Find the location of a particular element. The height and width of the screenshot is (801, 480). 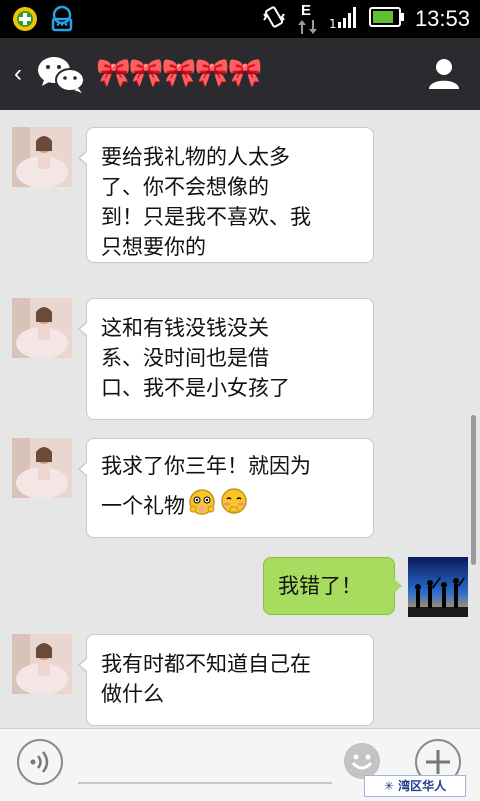

incoming-message-bubble: 我求了你三年！就因为 一个礼物 is located at coordinates (226, 488).